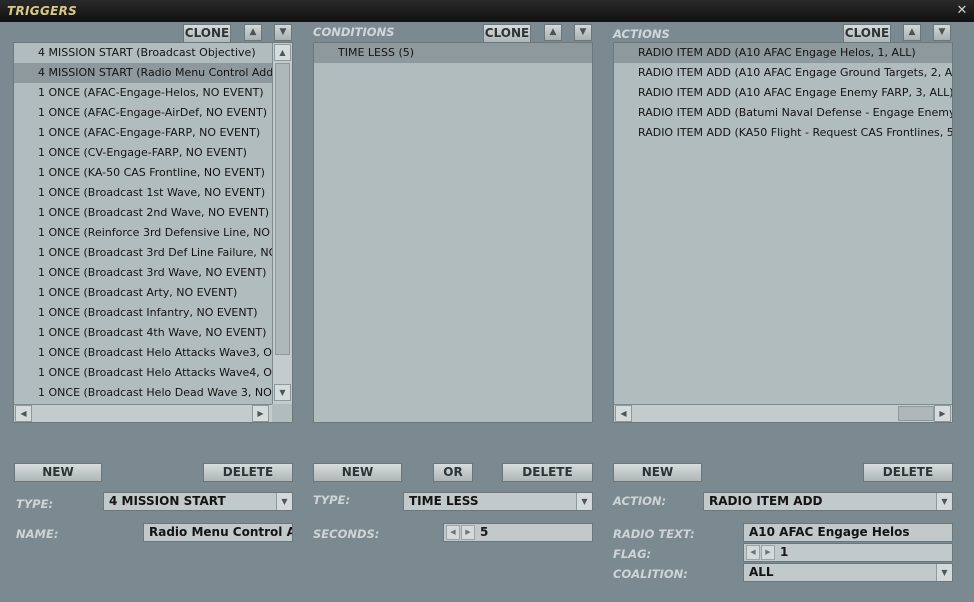 Image resolution: width=974 pixels, height=602 pixels. Describe the element at coordinates (283, 32) in the screenshot. I see `triggers-move-down-icon: ▼` at that location.